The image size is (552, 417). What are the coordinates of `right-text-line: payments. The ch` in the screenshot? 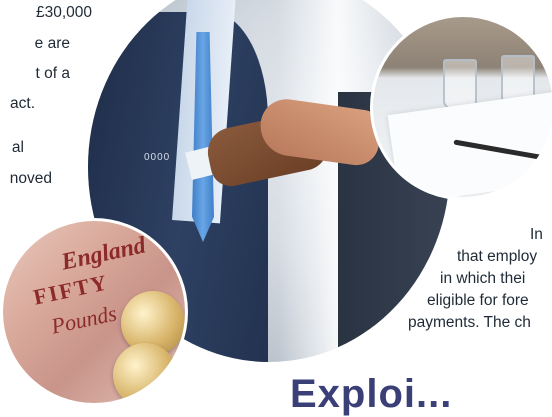 It's located at (469, 322).